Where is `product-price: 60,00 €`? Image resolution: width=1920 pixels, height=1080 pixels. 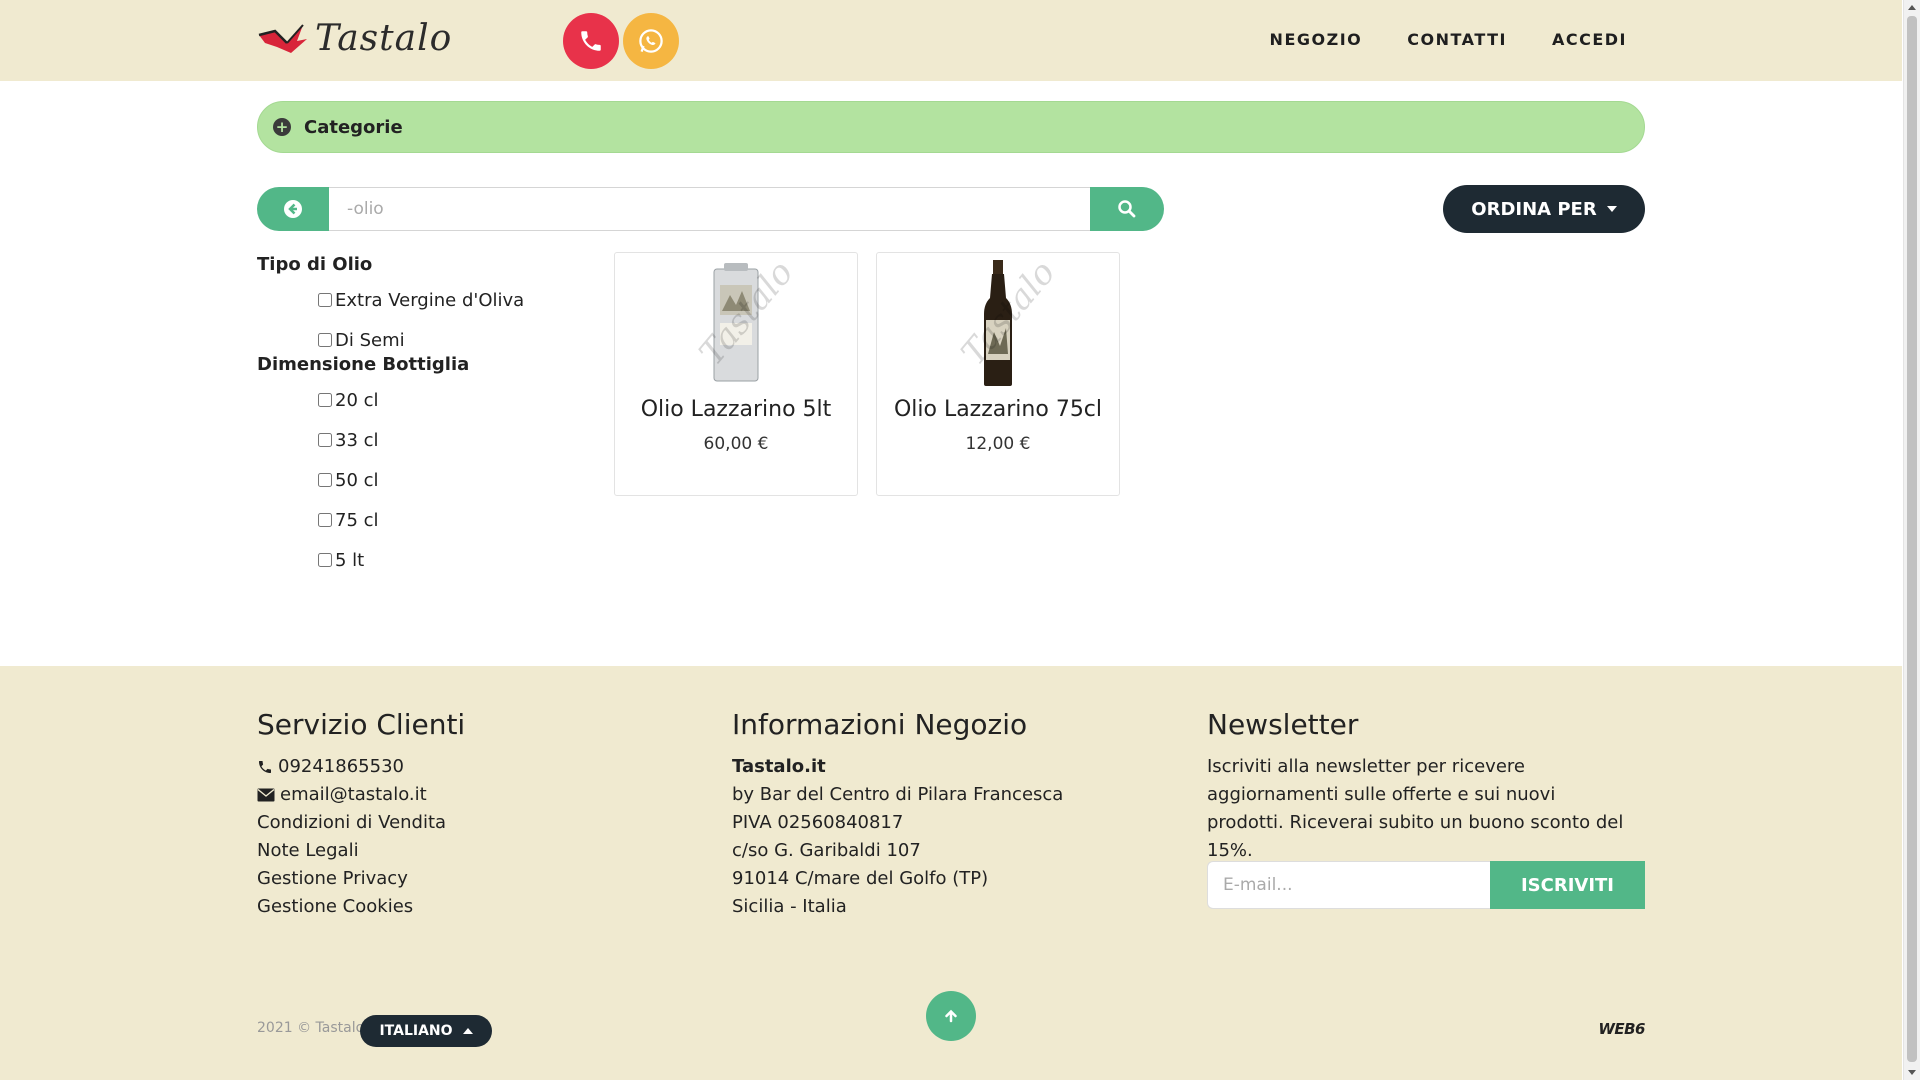
product-price: 60,00 € is located at coordinates (736, 444).